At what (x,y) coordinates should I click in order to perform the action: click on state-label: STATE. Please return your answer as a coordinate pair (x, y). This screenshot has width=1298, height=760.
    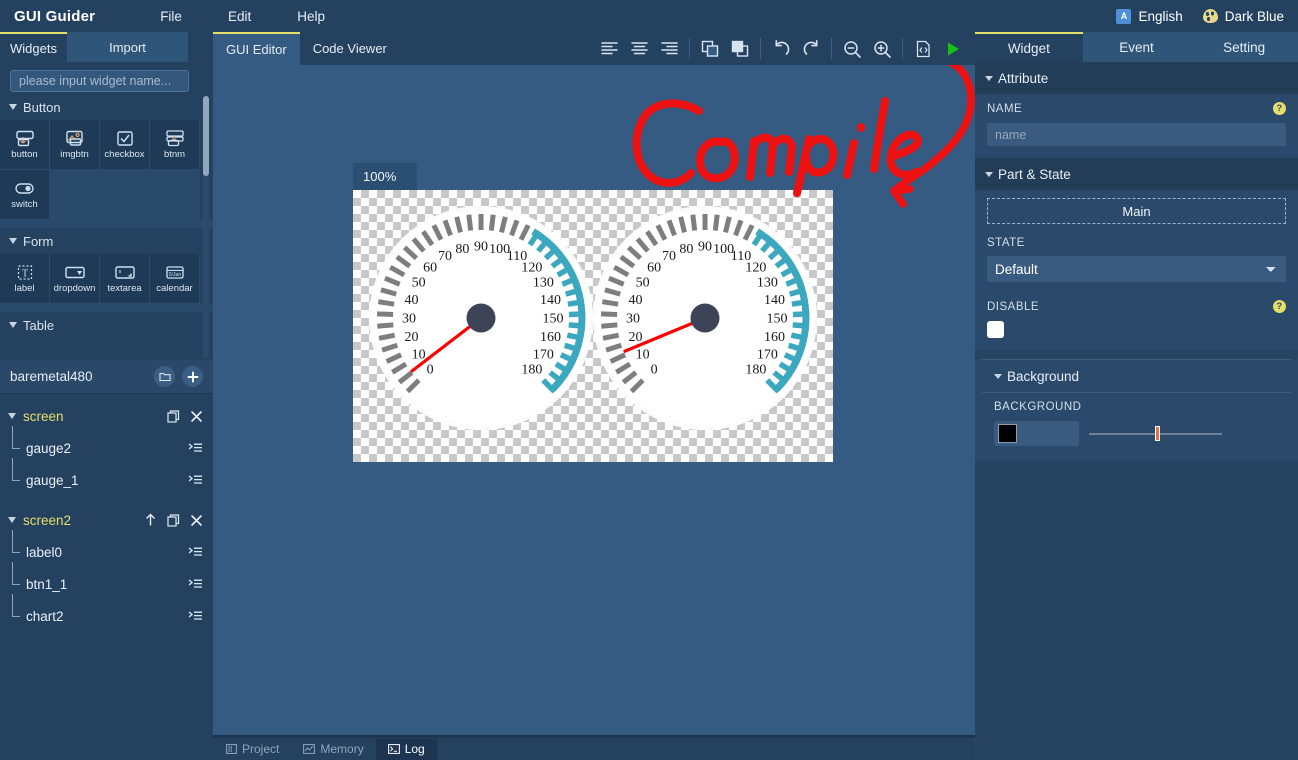
    Looking at the image, I should click on (1006, 243).